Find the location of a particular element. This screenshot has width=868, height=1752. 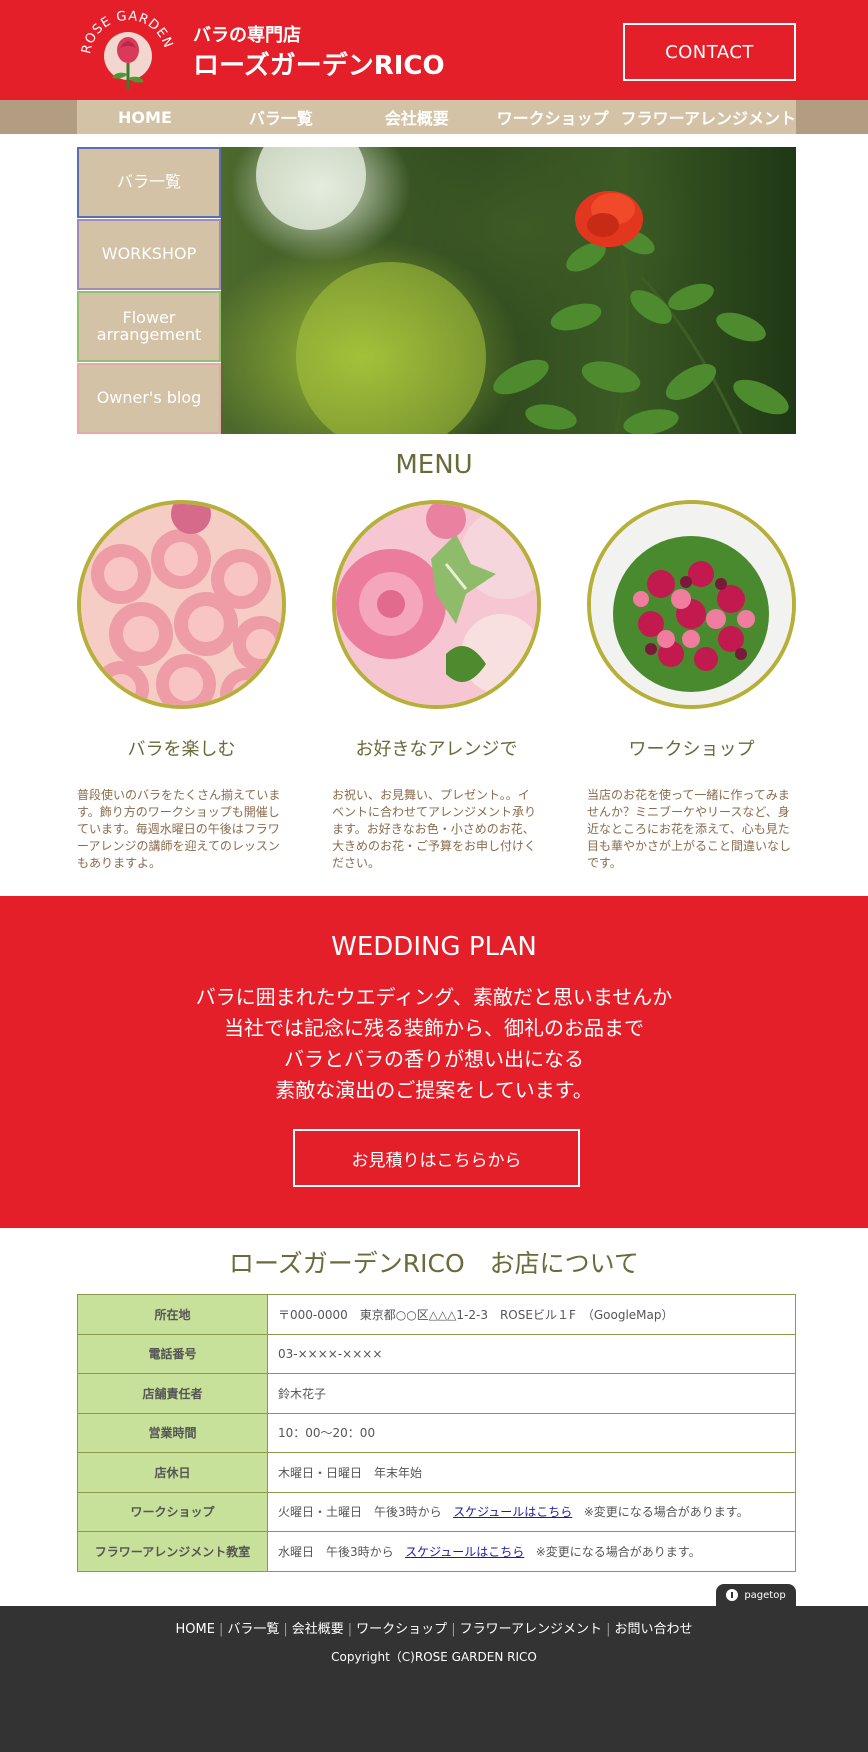

workshop-schedule-link: スケジュールはこちら is located at coordinates (512, 1512).